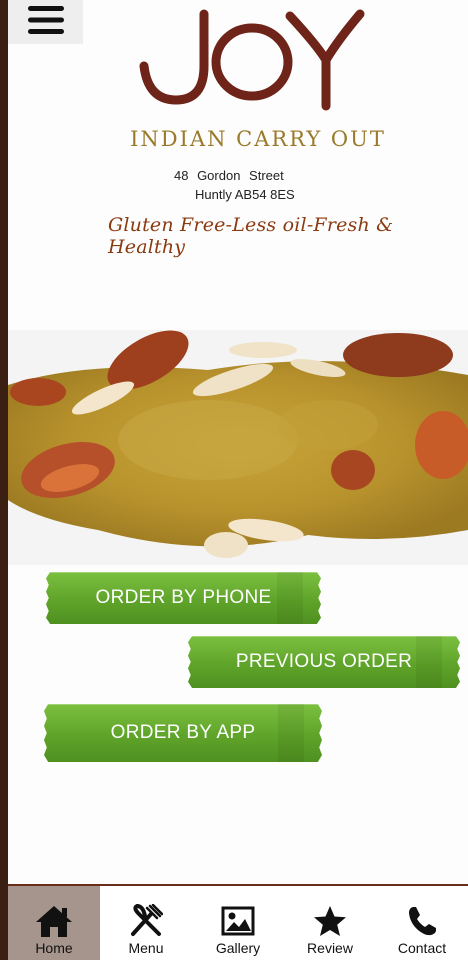 This screenshot has width=468, height=960. What do you see at coordinates (251, 236) in the screenshot?
I see `tagline: Gluten Free-Less oil-Fresh & Healthy` at bounding box center [251, 236].